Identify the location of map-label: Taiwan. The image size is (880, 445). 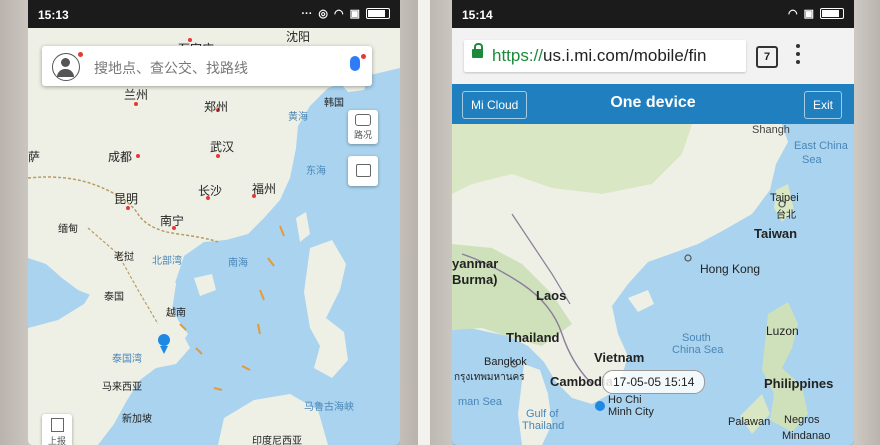
(776, 233).